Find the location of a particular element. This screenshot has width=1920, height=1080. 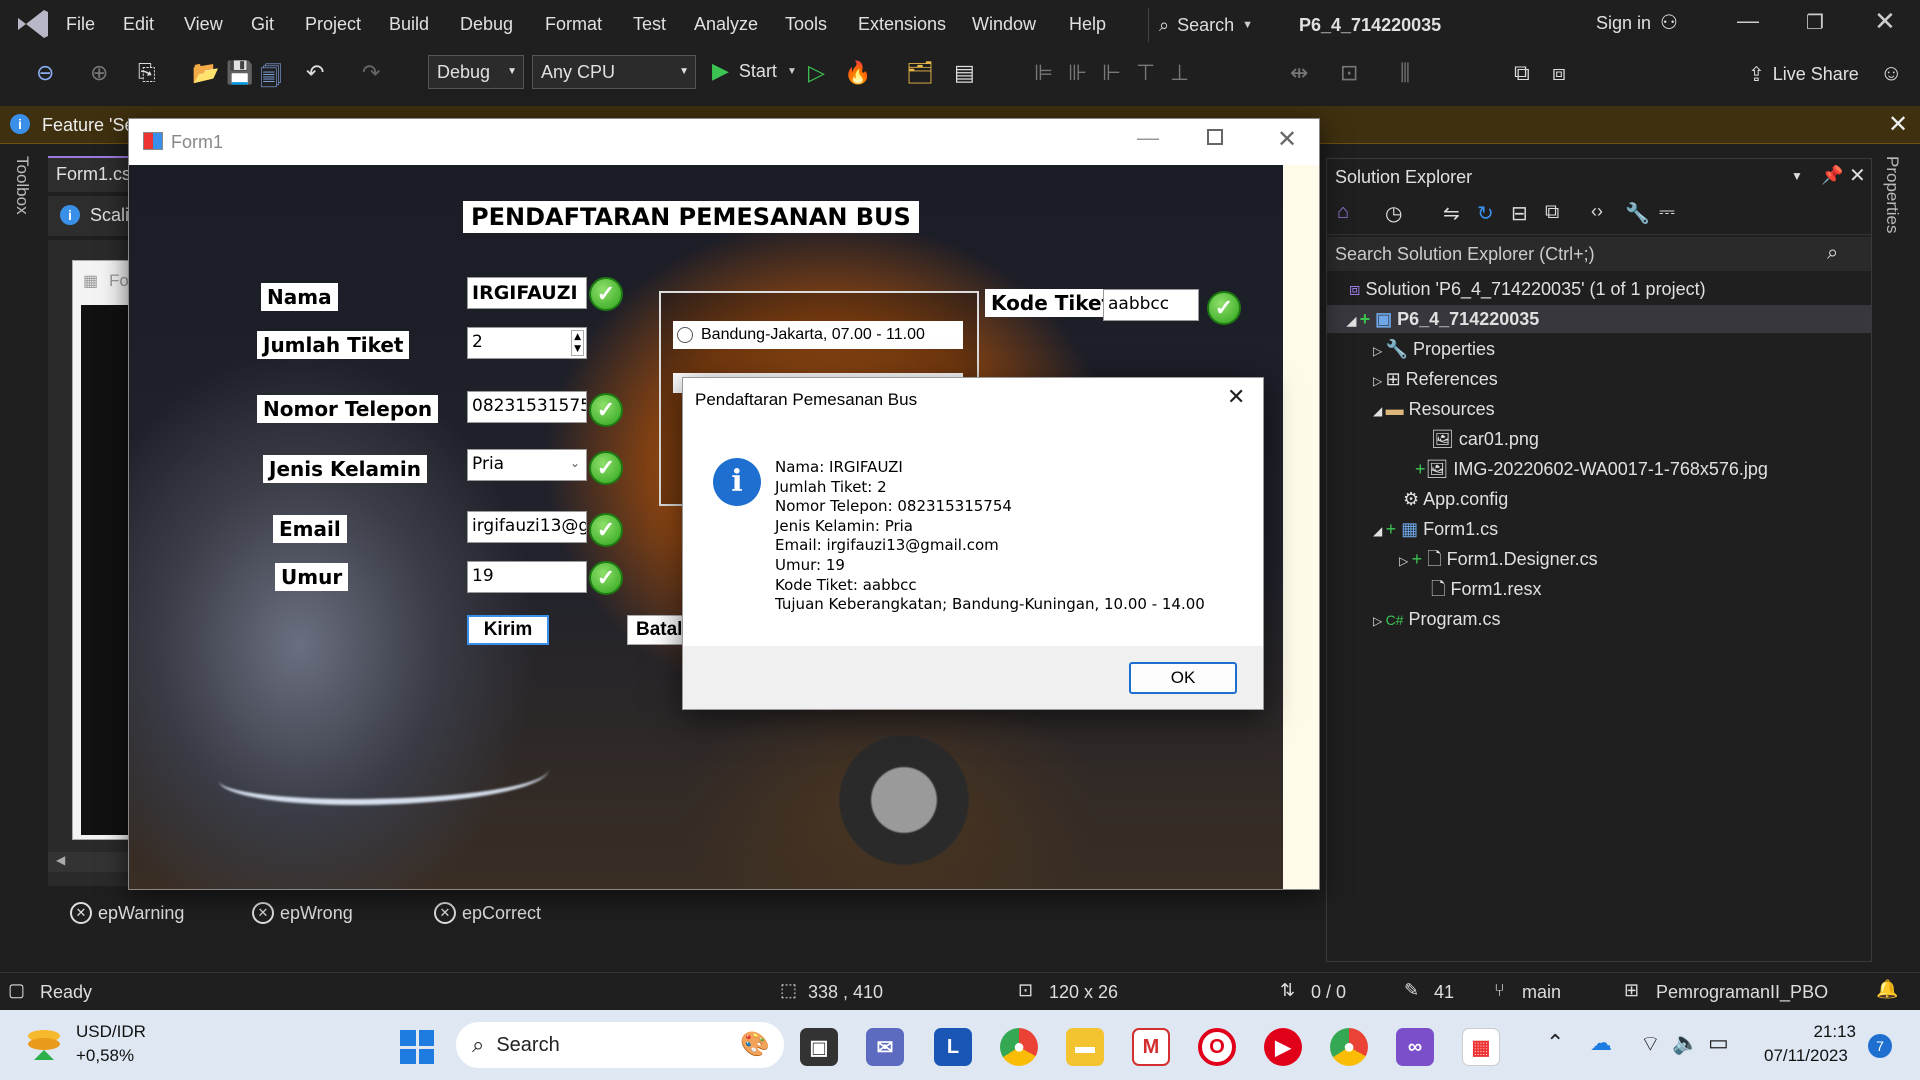

align-center-icon: ⊪ is located at coordinates (1077, 73).